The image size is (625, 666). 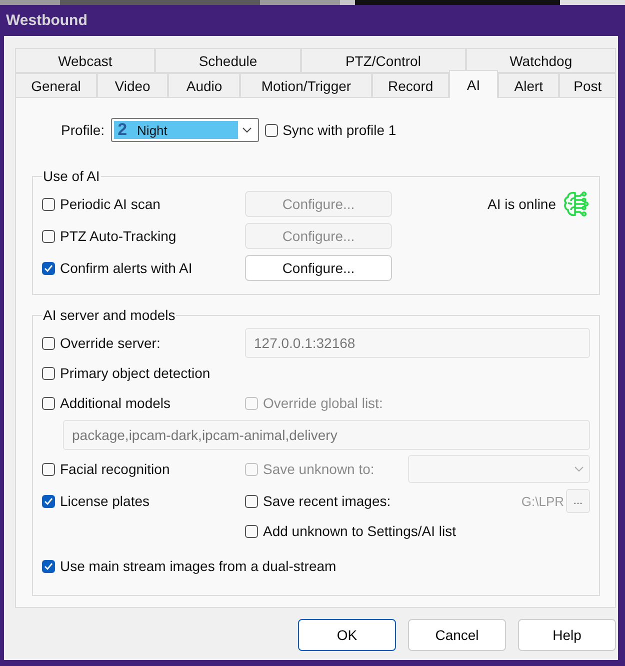 I want to click on checkbox-label: Additional models, so click(x=115, y=403).